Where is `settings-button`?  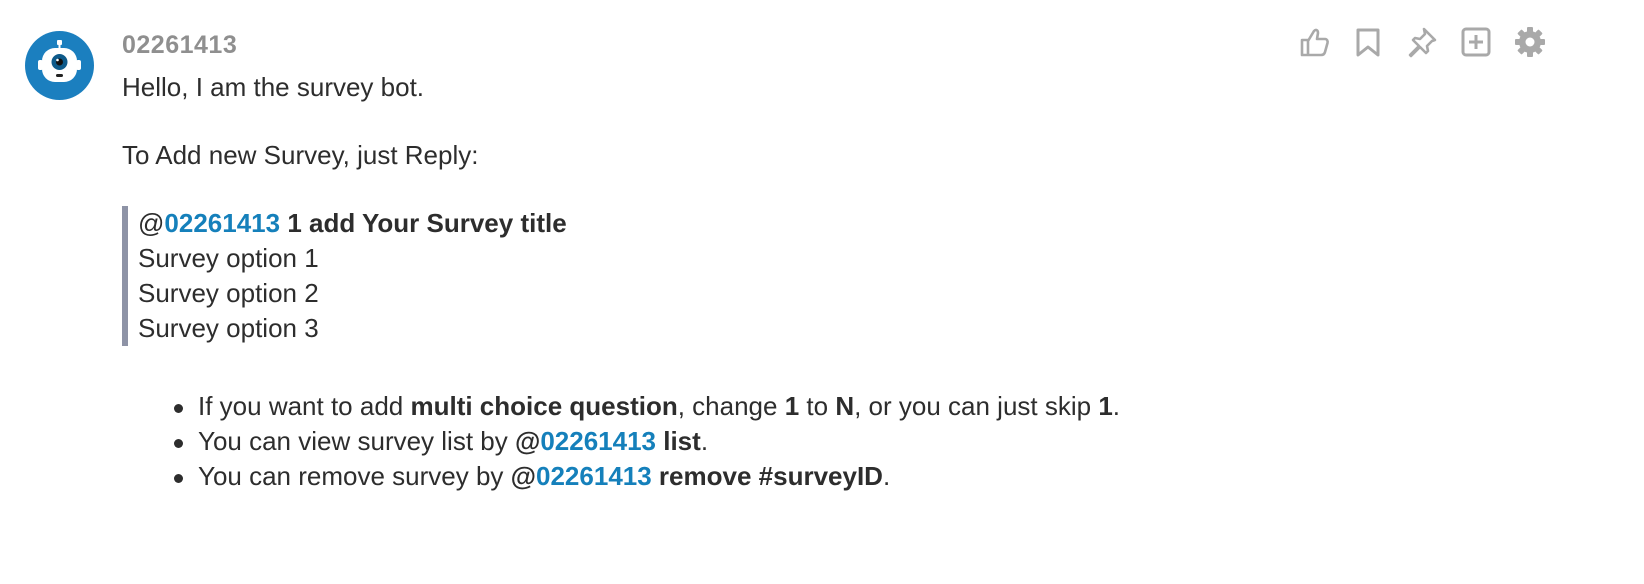 settings-button is located at coordinates (1530, 42).